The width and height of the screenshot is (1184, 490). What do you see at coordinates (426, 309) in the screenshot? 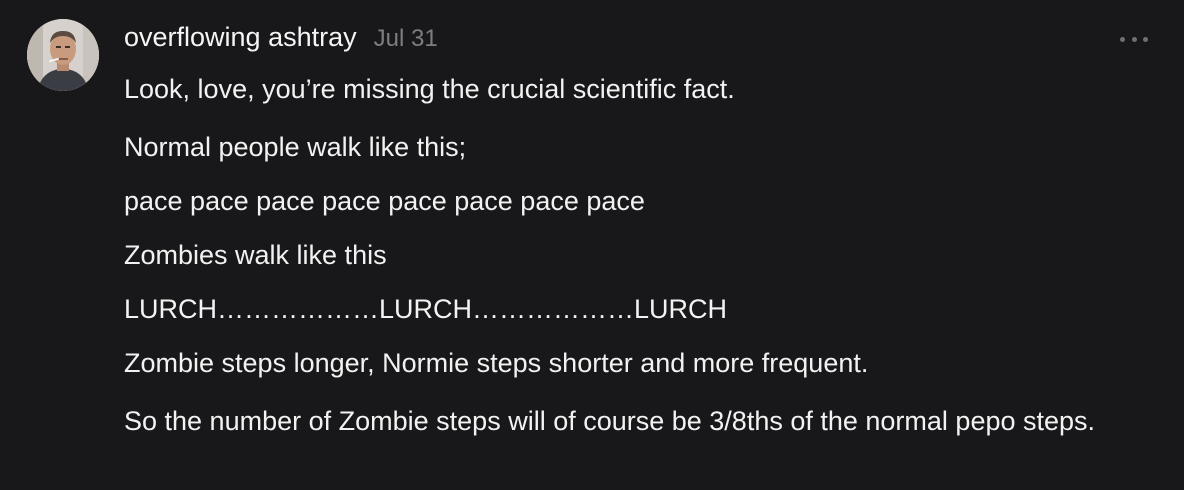
I see `comment-paragraph: LURCH………………LURCH………………LURCH` at bounding box center [426, 309].